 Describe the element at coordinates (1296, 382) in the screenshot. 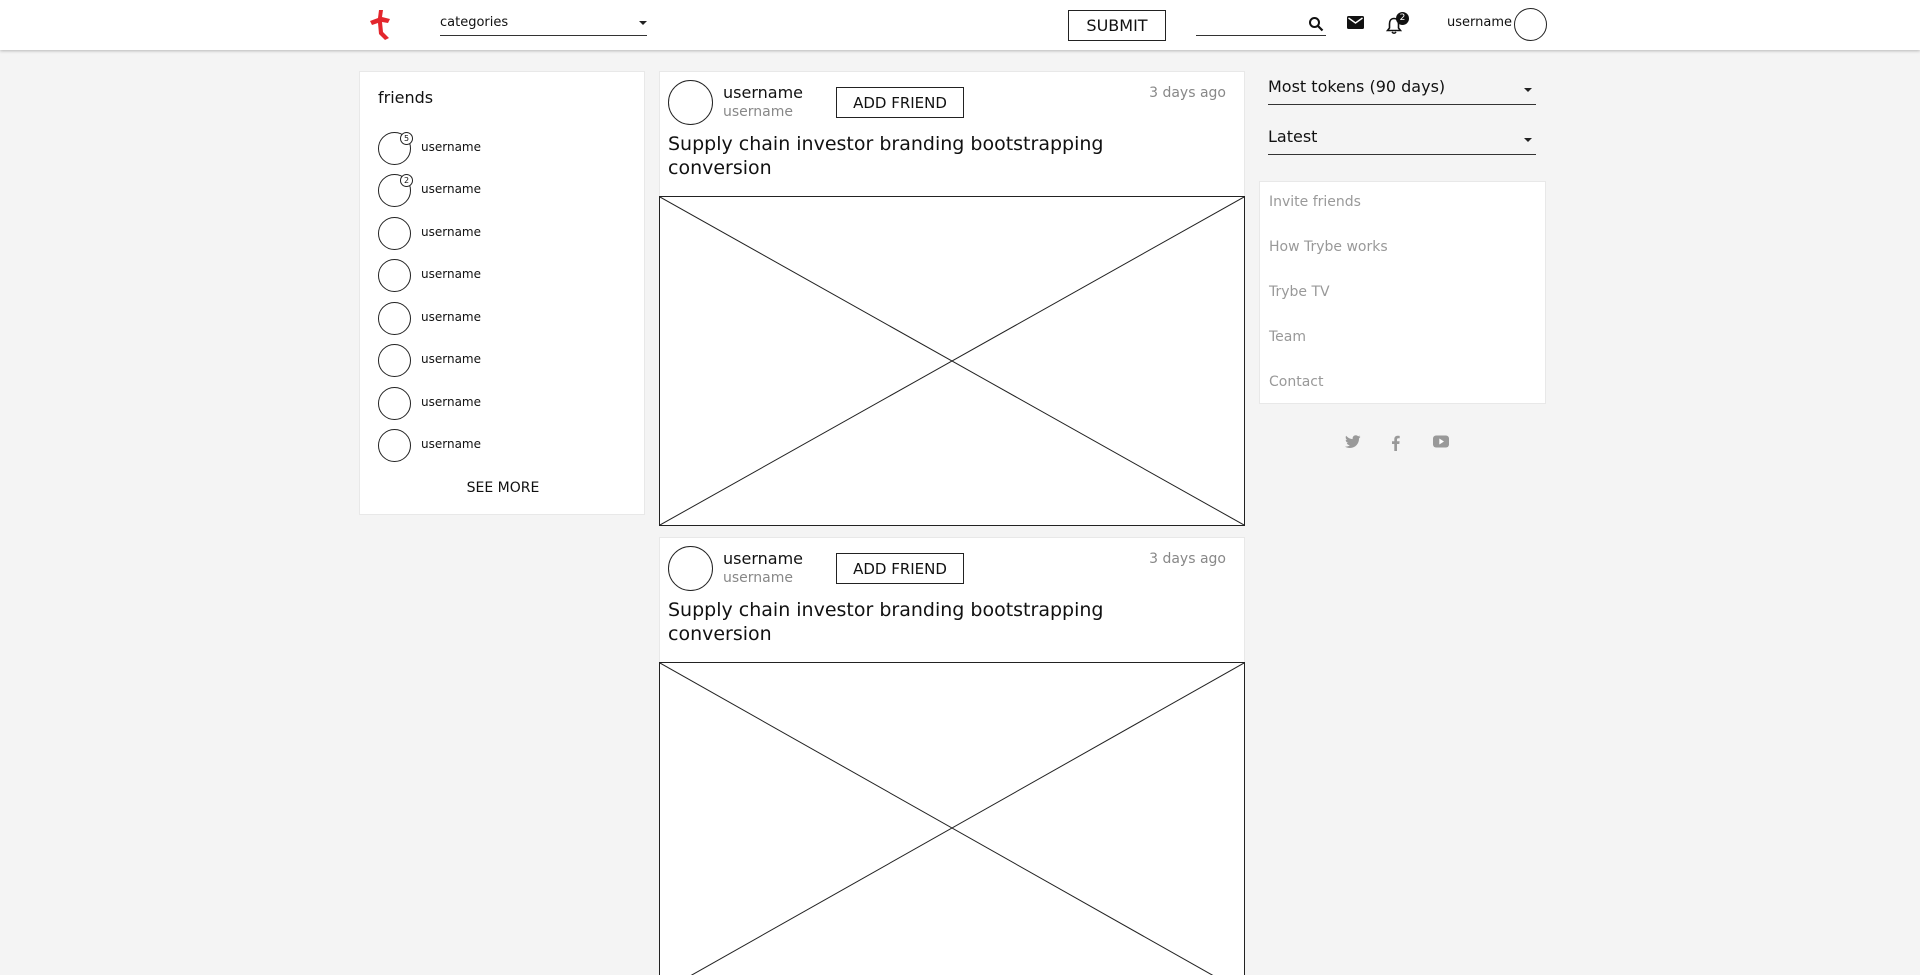

I see `link-contact: Contact` at that location.